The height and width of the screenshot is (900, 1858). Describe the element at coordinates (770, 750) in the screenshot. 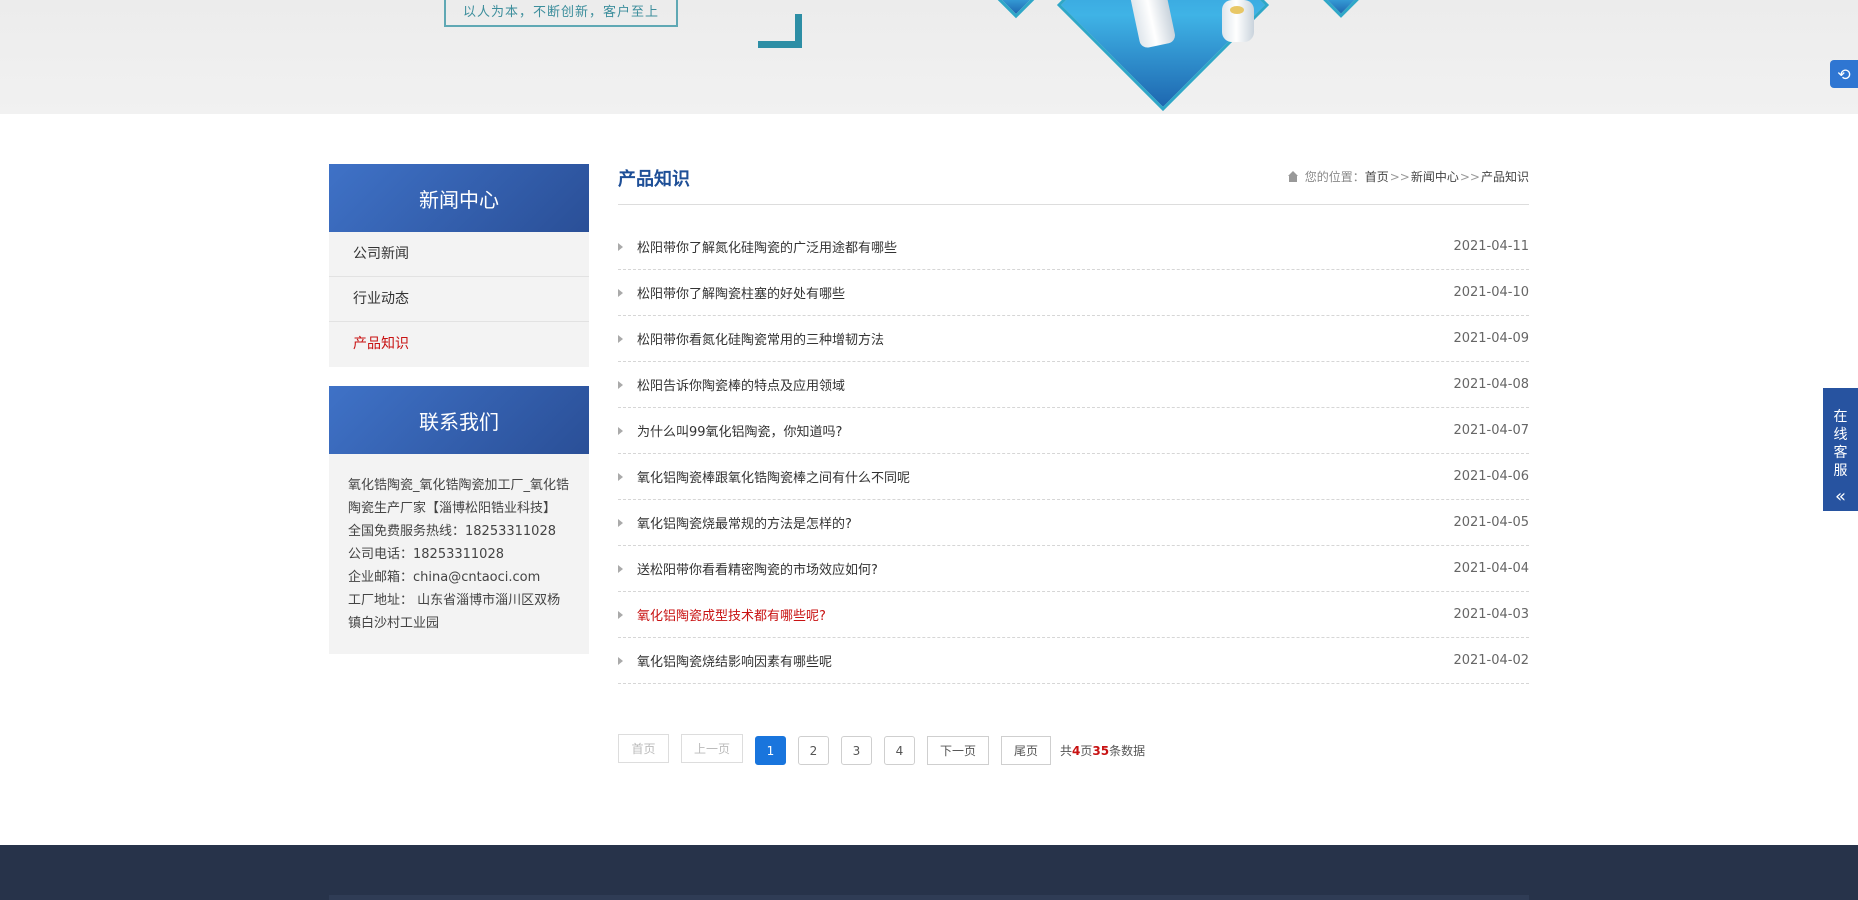

I see `page-1-button: 1` at that location.